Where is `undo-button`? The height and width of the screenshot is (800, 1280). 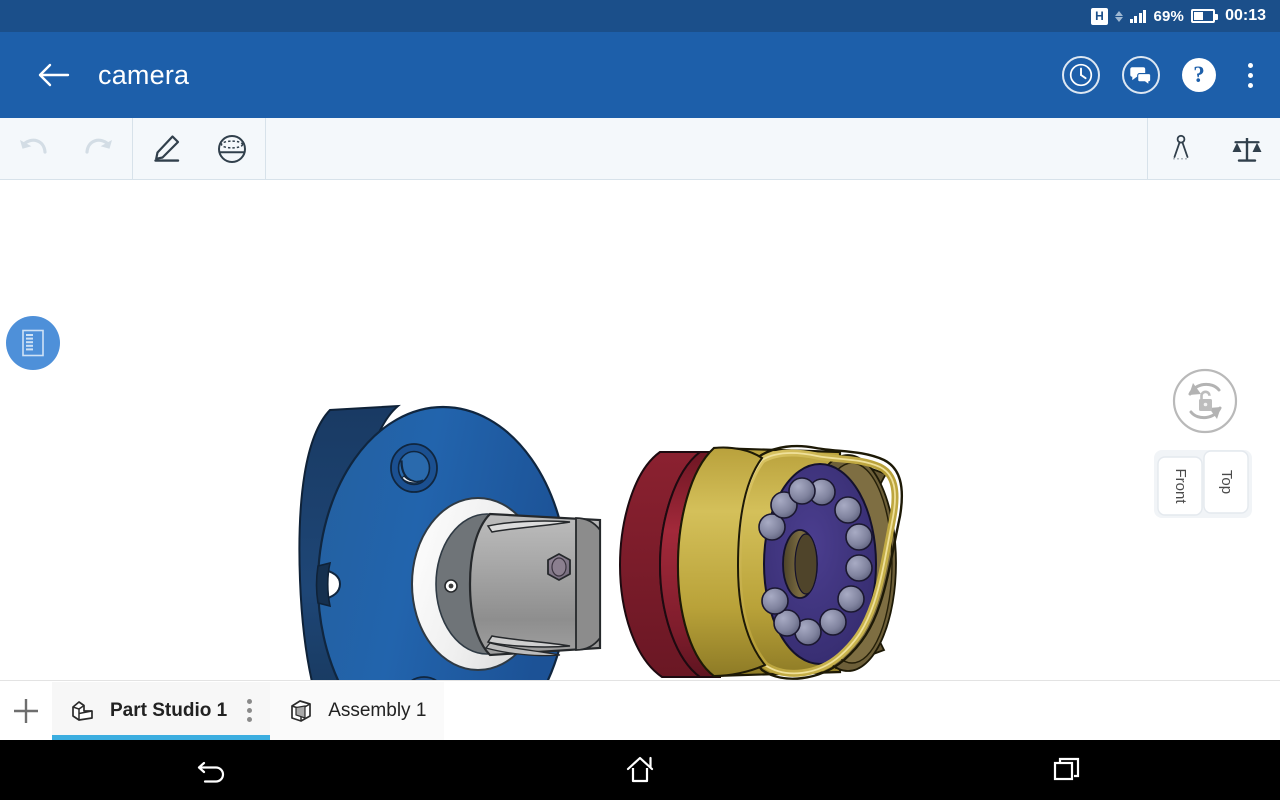
undo-button is located at coordinates (33, 149).